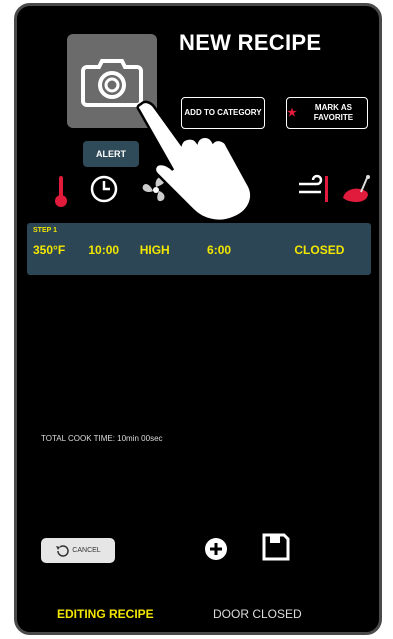  Describe the element at coordinates (188, 250) in the screenshot. I see `step-values: 350°F 10:00 HIGH 6:00 CLOSED` at that location.